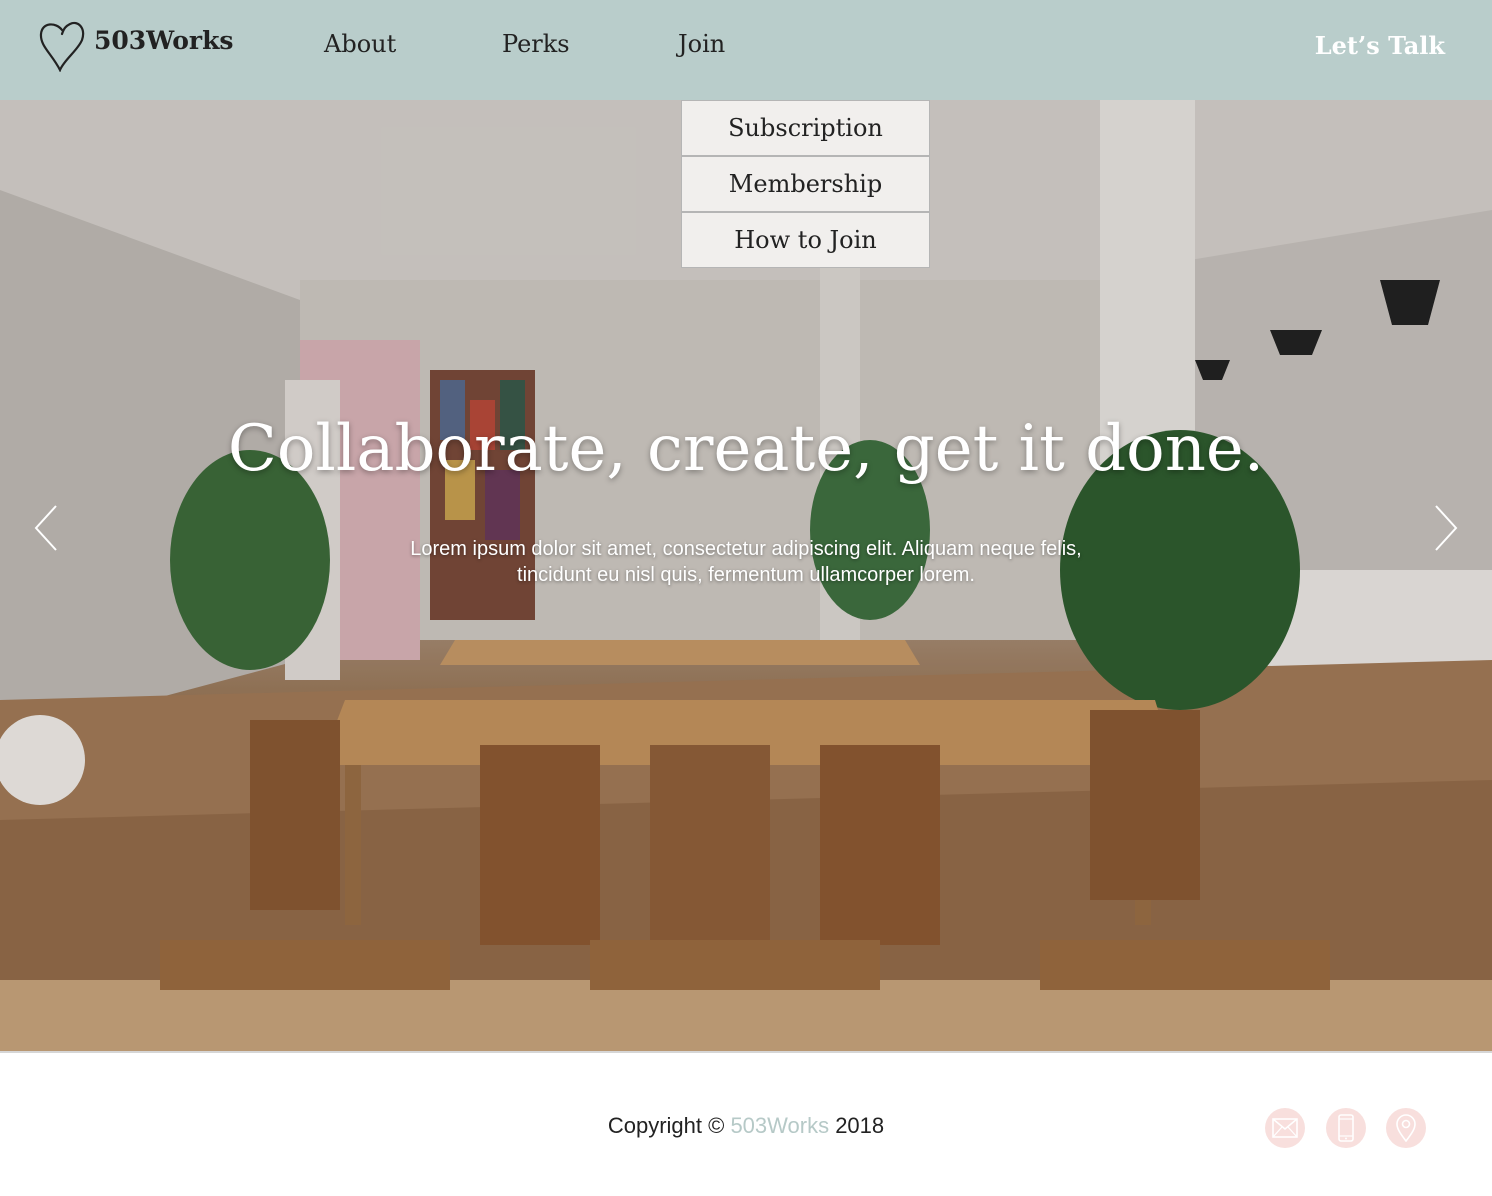 This screenshot has width=1492, height=1196. Describe the element at coordinates (360, 44) in the screenshot. I see `nav-about: About` at that location.